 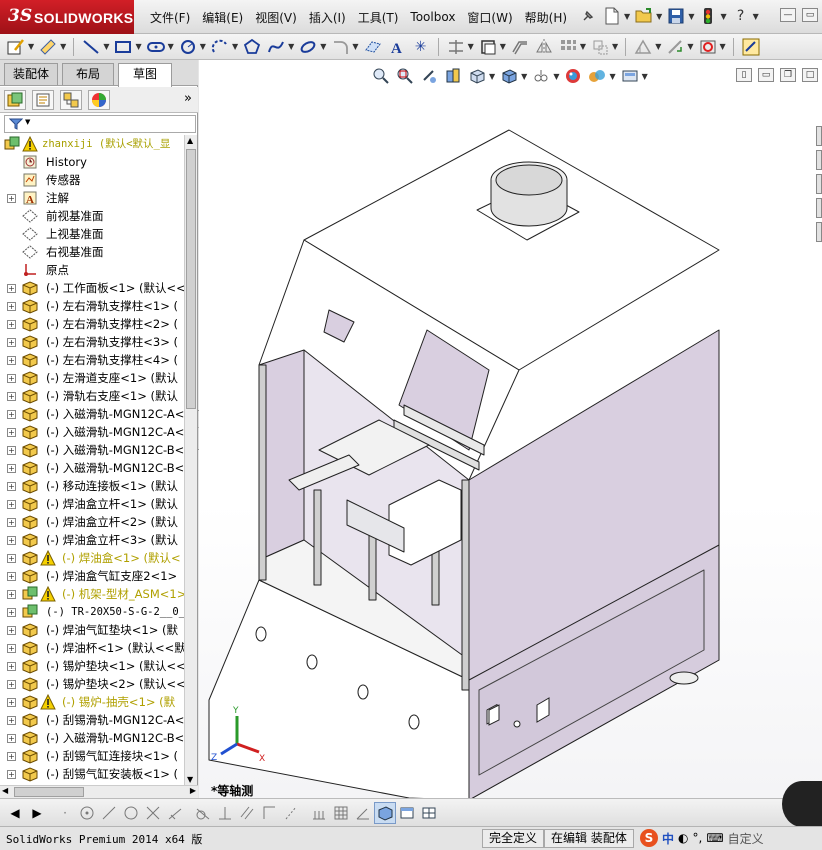 I want to click on smart-dimension-icon, so click(x=48, y=47).